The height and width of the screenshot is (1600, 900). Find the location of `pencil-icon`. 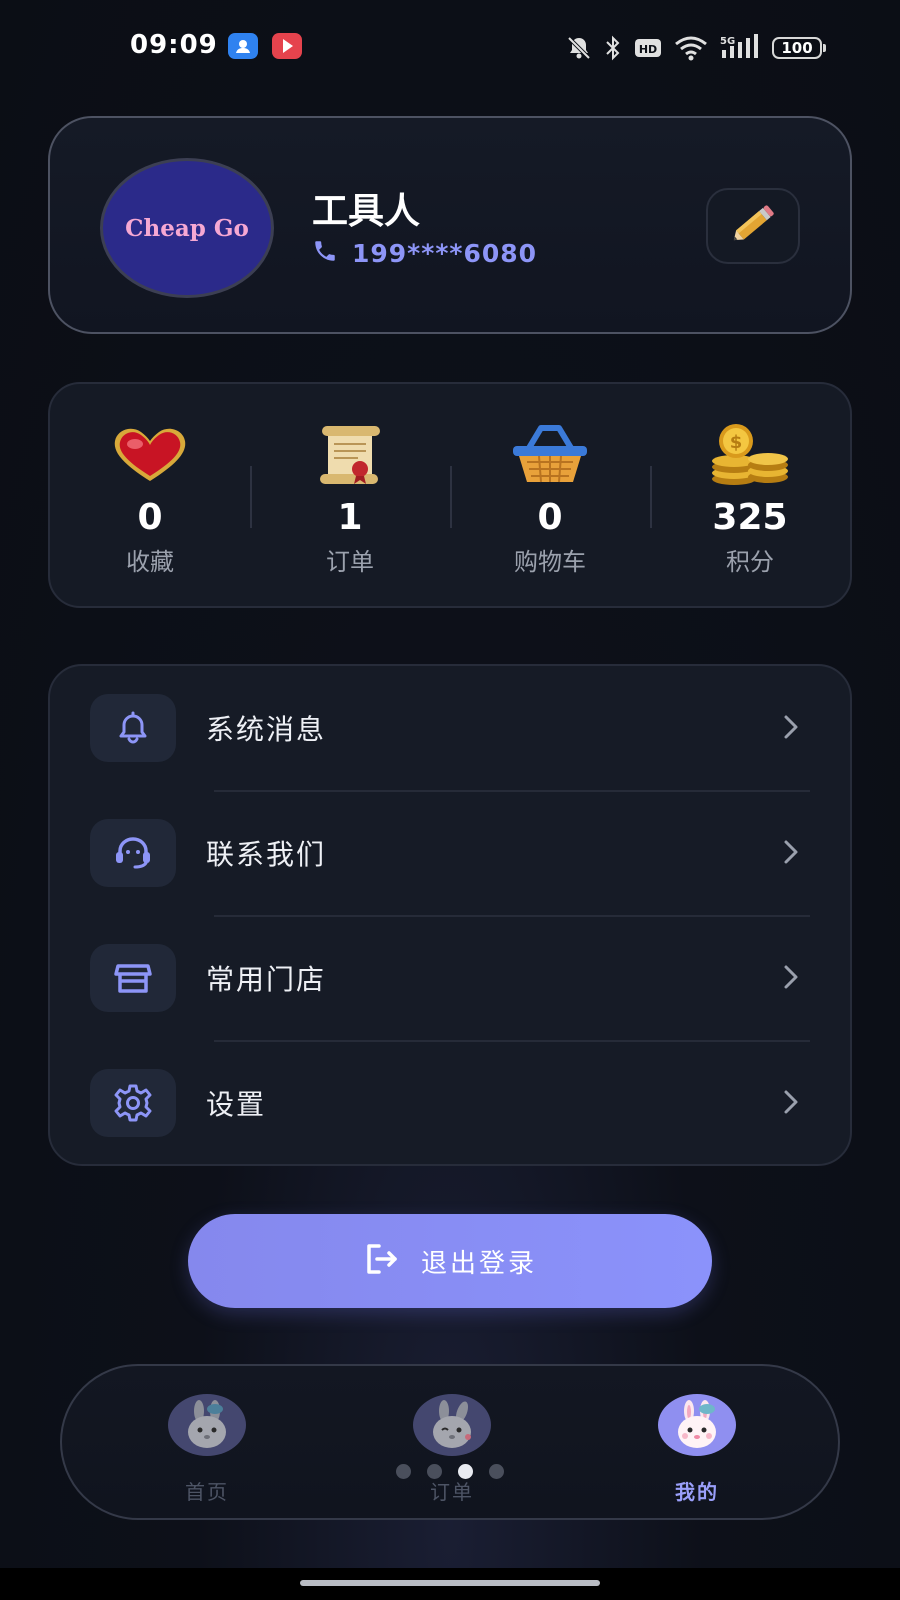

pencil-icon is located at coordinates (753, 226).